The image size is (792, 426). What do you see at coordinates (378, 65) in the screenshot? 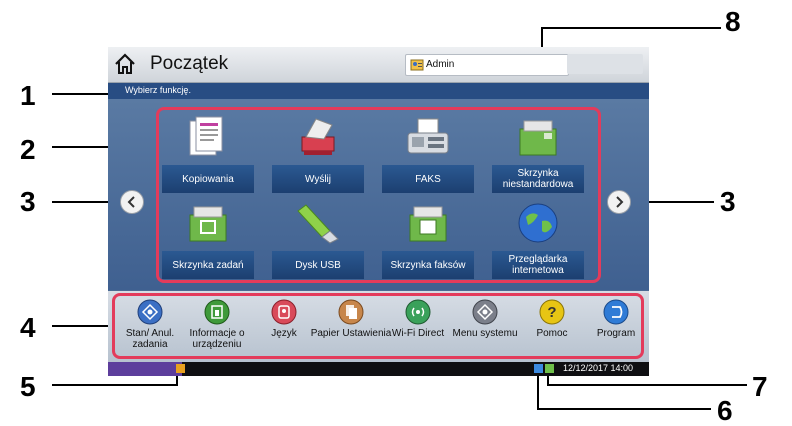
I see `top-bar: Początek Admin` at bounding box center [378, 65].